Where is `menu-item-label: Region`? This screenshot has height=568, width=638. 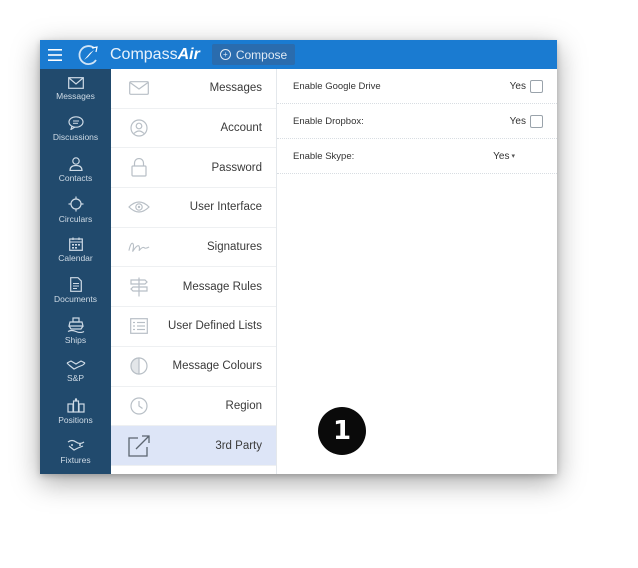
menu-item-label: Region is located at coordinates (243, 405).